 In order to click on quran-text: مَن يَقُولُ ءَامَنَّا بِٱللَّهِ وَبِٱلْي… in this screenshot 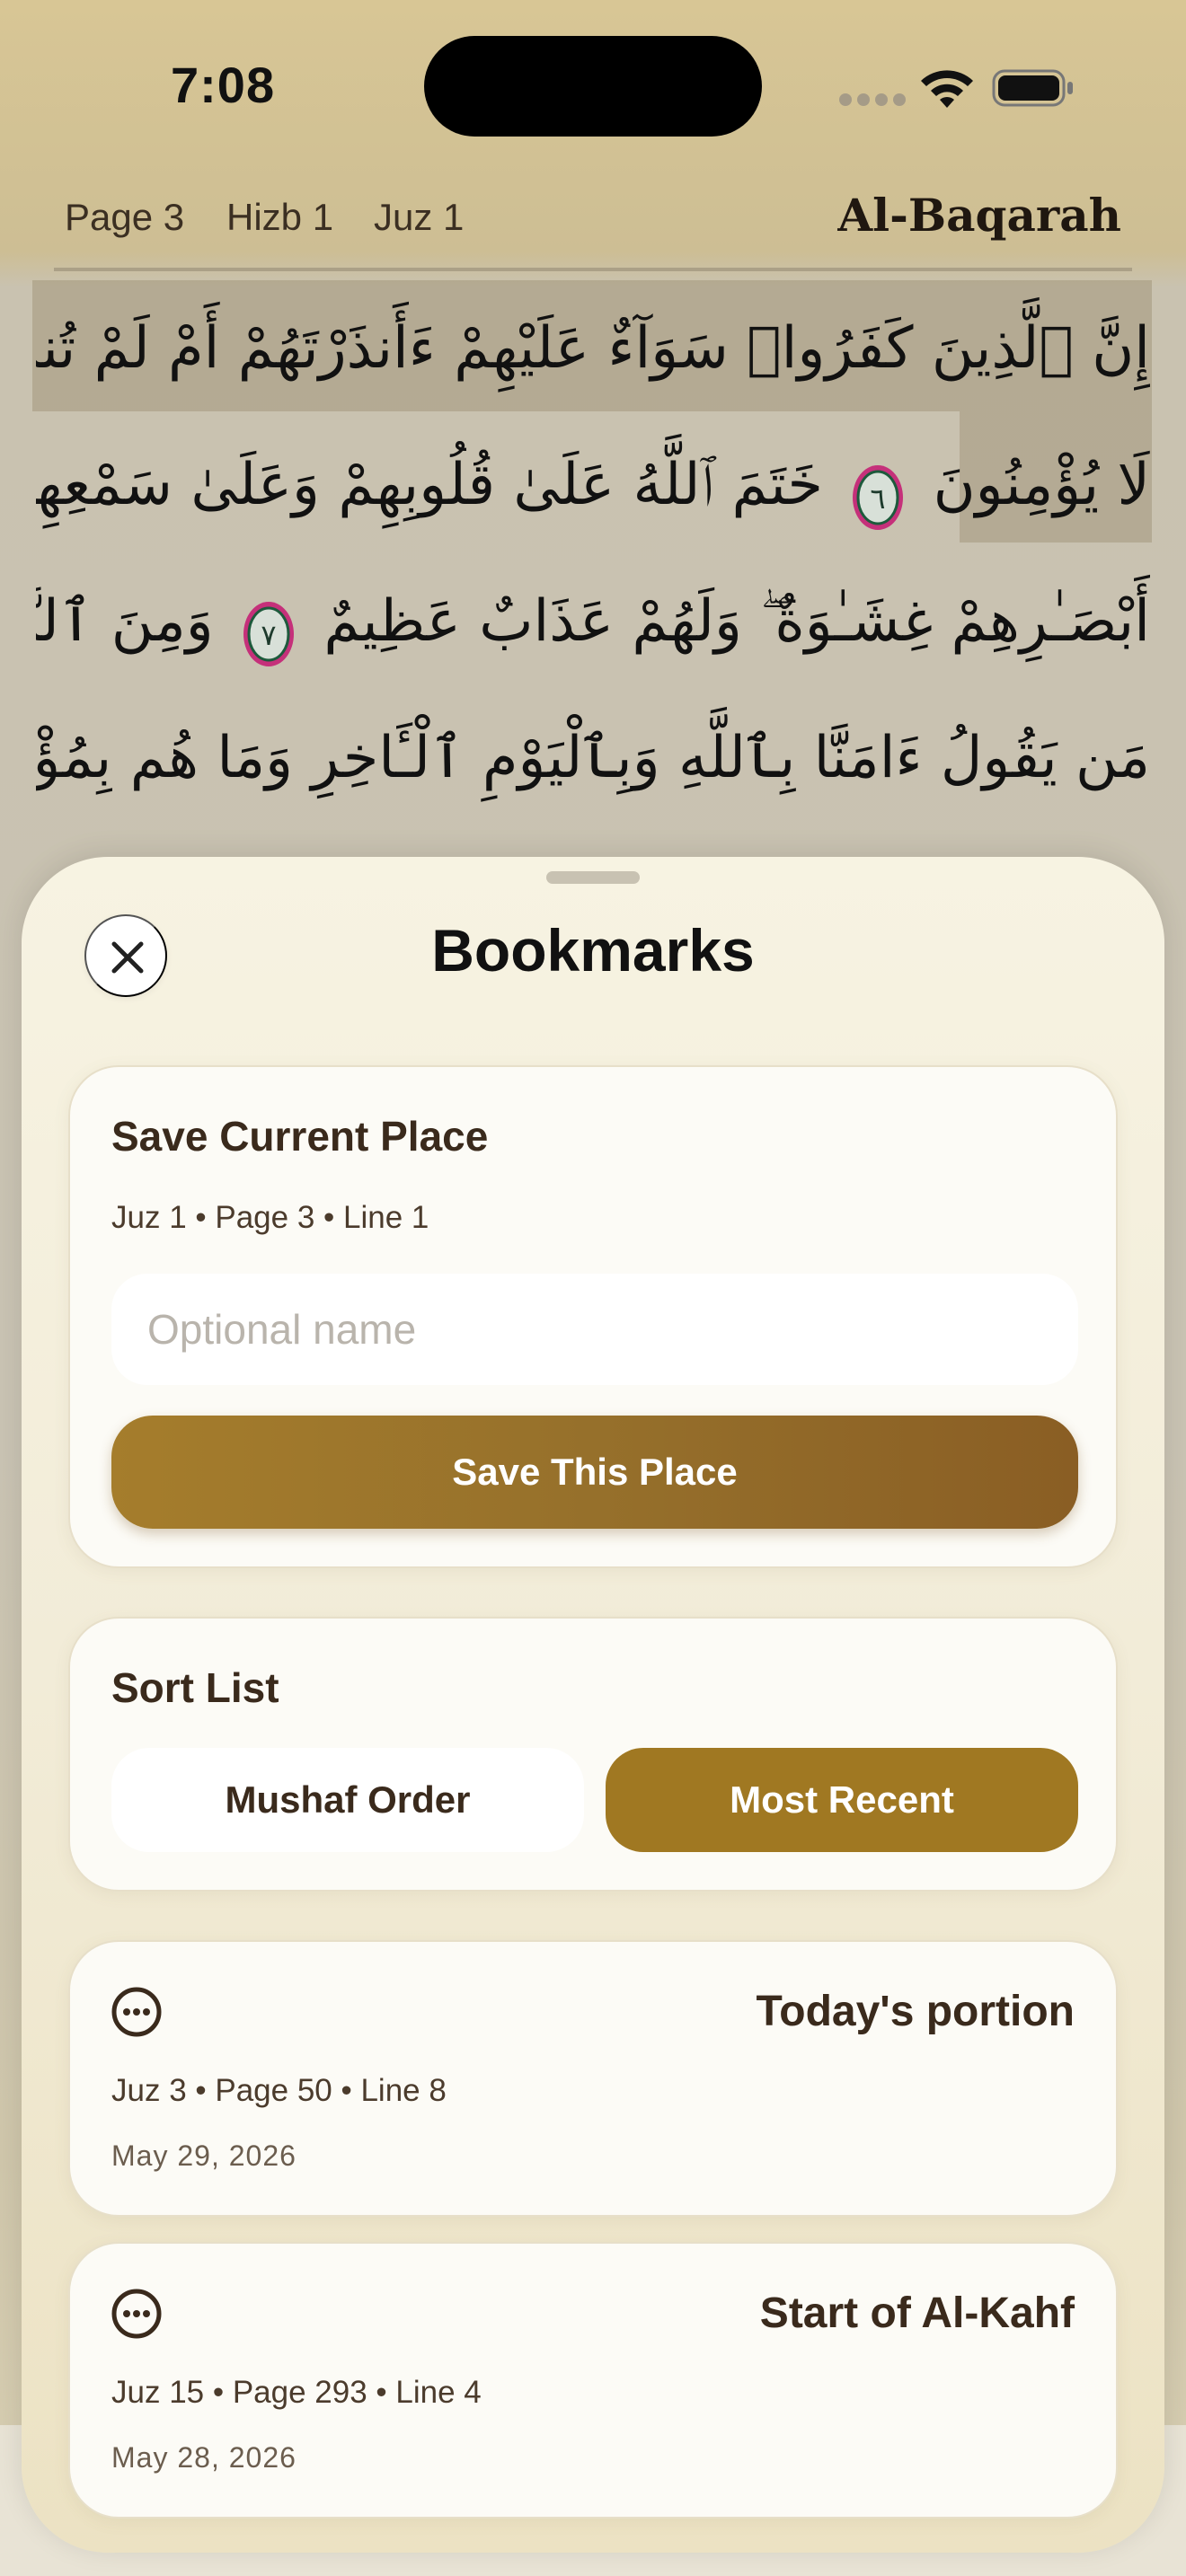, I will do `click(593, 758)`.